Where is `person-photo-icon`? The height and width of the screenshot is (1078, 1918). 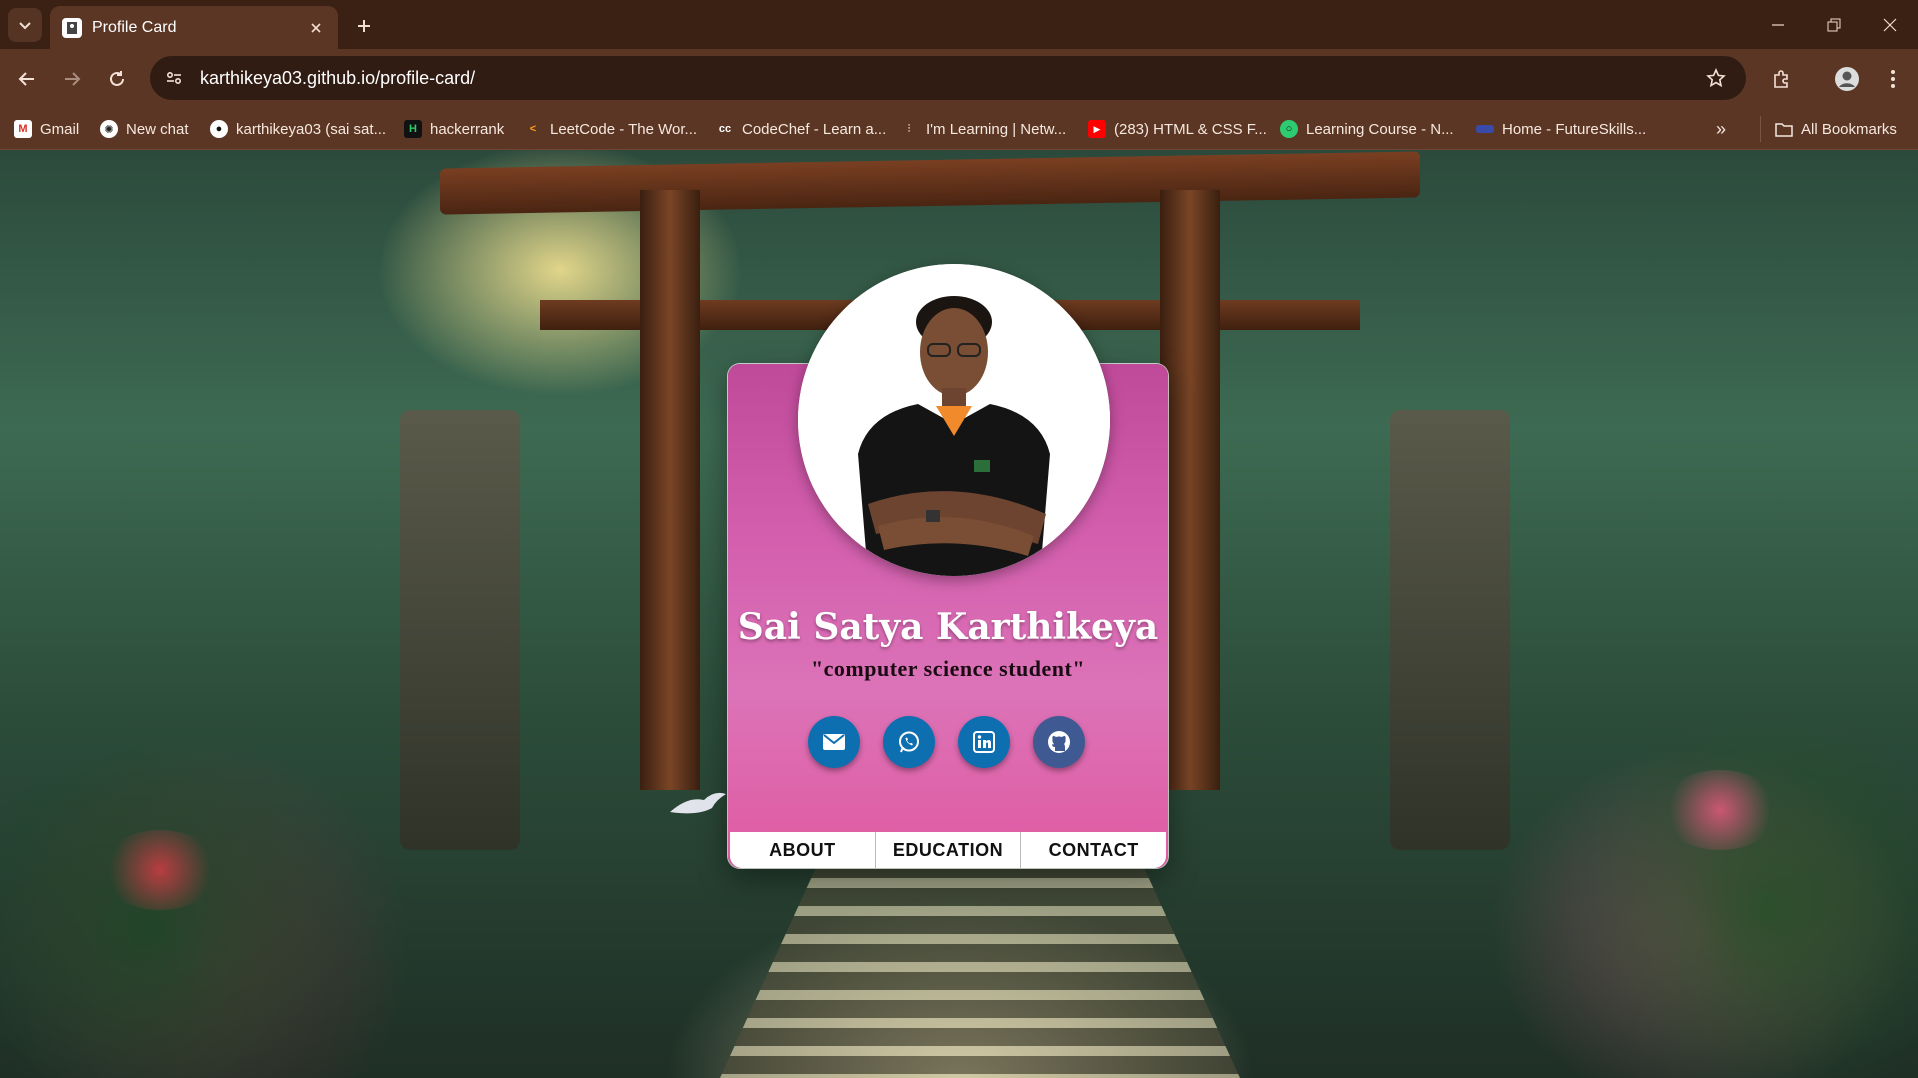
person-photo-icon is located at coordinates (954, 420).